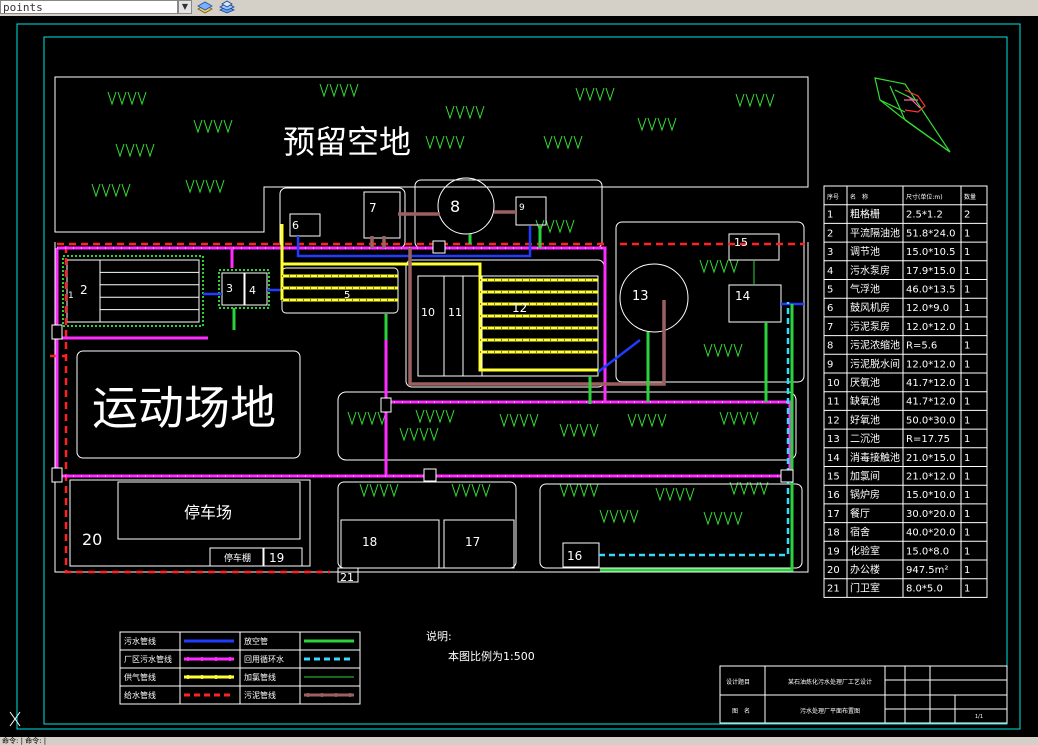  Describe the element at coordinates (227, 7) in the screenshot. I see `layers-stack-icon` at that location.